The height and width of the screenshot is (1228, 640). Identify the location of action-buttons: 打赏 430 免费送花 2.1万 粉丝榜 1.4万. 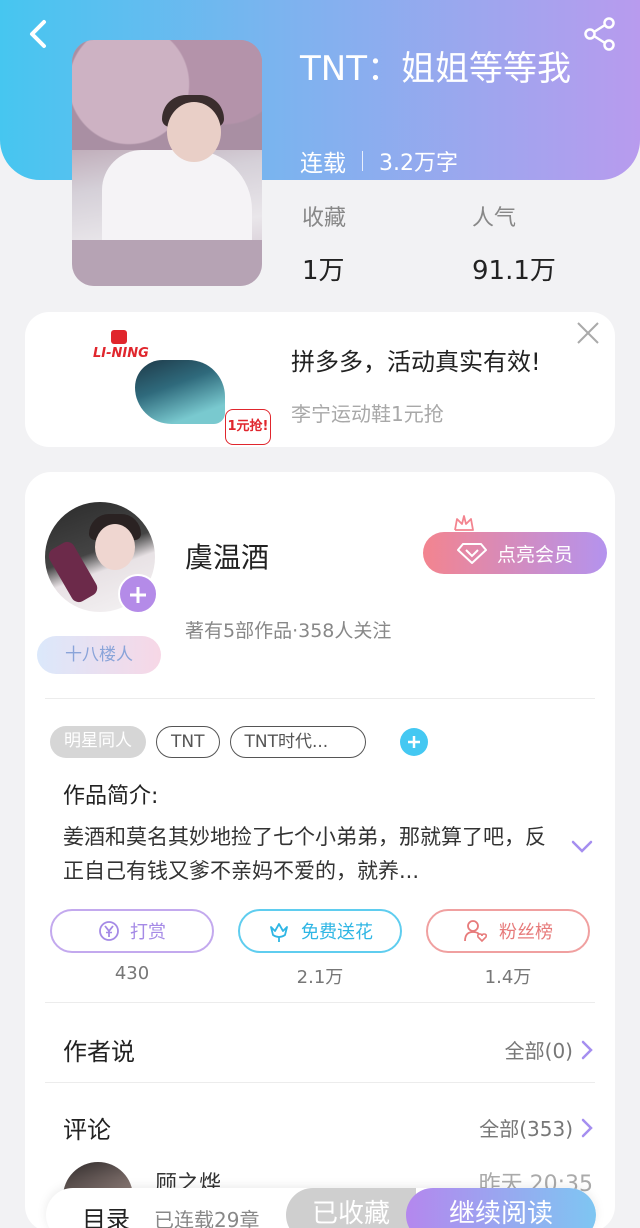
(320, 949).